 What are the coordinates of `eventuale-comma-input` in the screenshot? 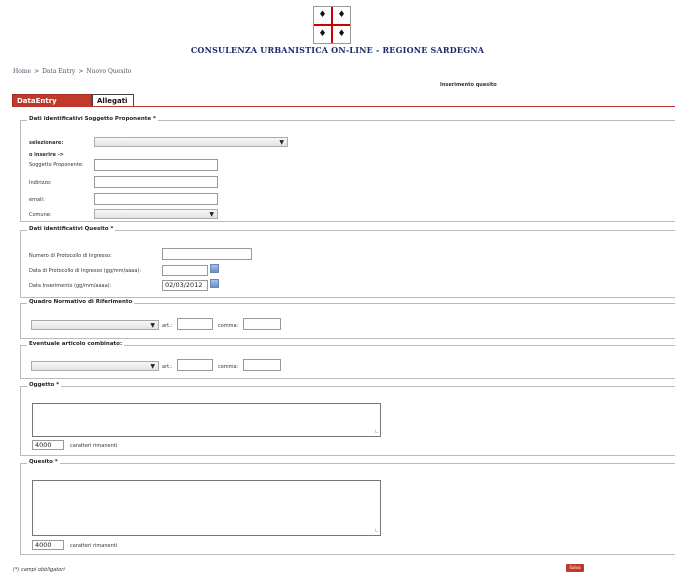 It's located at (262, 365).